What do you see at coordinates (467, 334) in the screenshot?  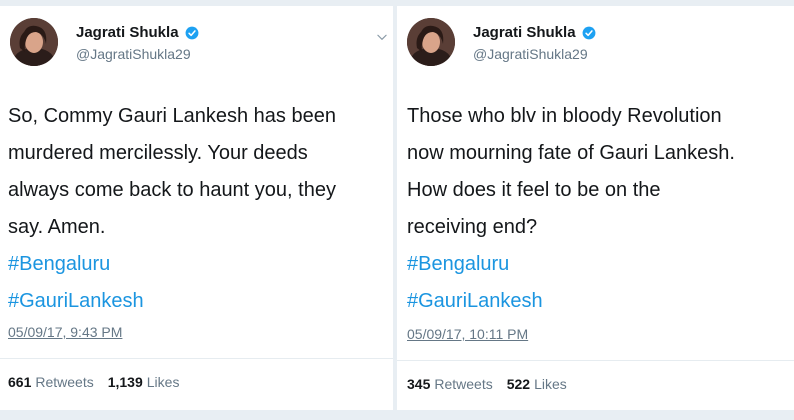 I see `tweet-timestamp: 05/09/17, 10:11 PM` at bounding box center [467, 334].